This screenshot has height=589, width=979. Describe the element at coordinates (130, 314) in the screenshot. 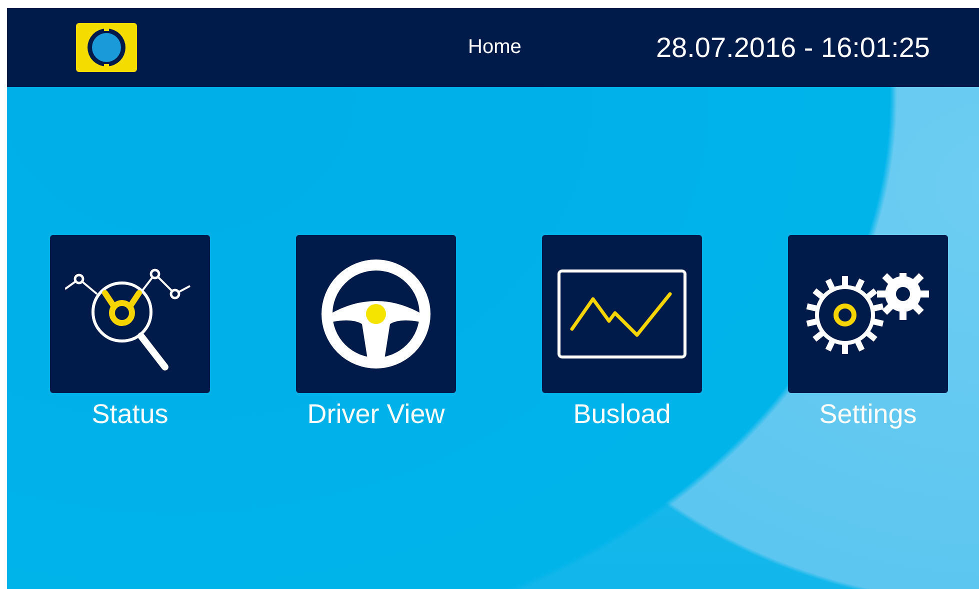

I see `status-tile-button` at that location.